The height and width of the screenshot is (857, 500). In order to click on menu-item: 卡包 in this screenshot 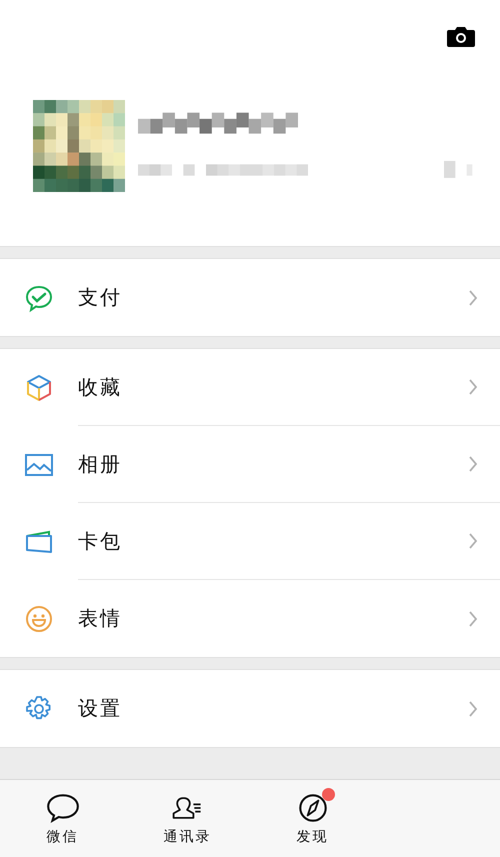, I will do `click(250, 541)`.